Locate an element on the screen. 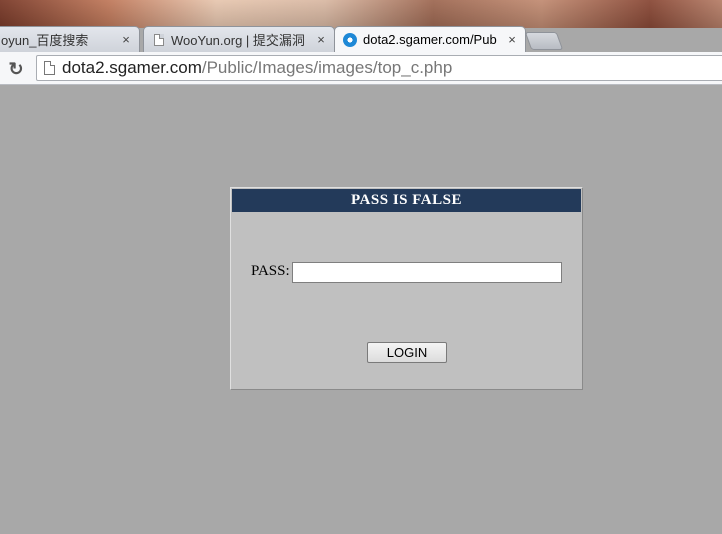  site-favicon-icon is located at coordinates (350, 39).